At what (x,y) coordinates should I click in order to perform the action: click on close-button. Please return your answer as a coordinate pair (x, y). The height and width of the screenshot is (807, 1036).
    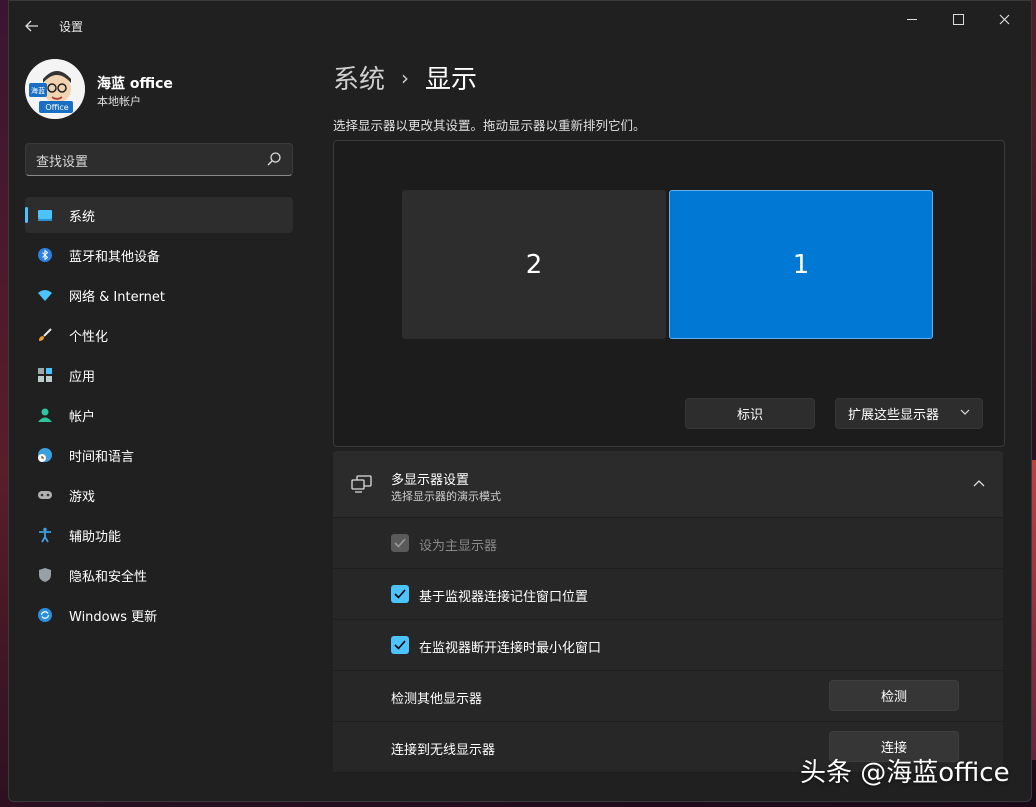
    Looking at the image, I should click on (1004, 19).